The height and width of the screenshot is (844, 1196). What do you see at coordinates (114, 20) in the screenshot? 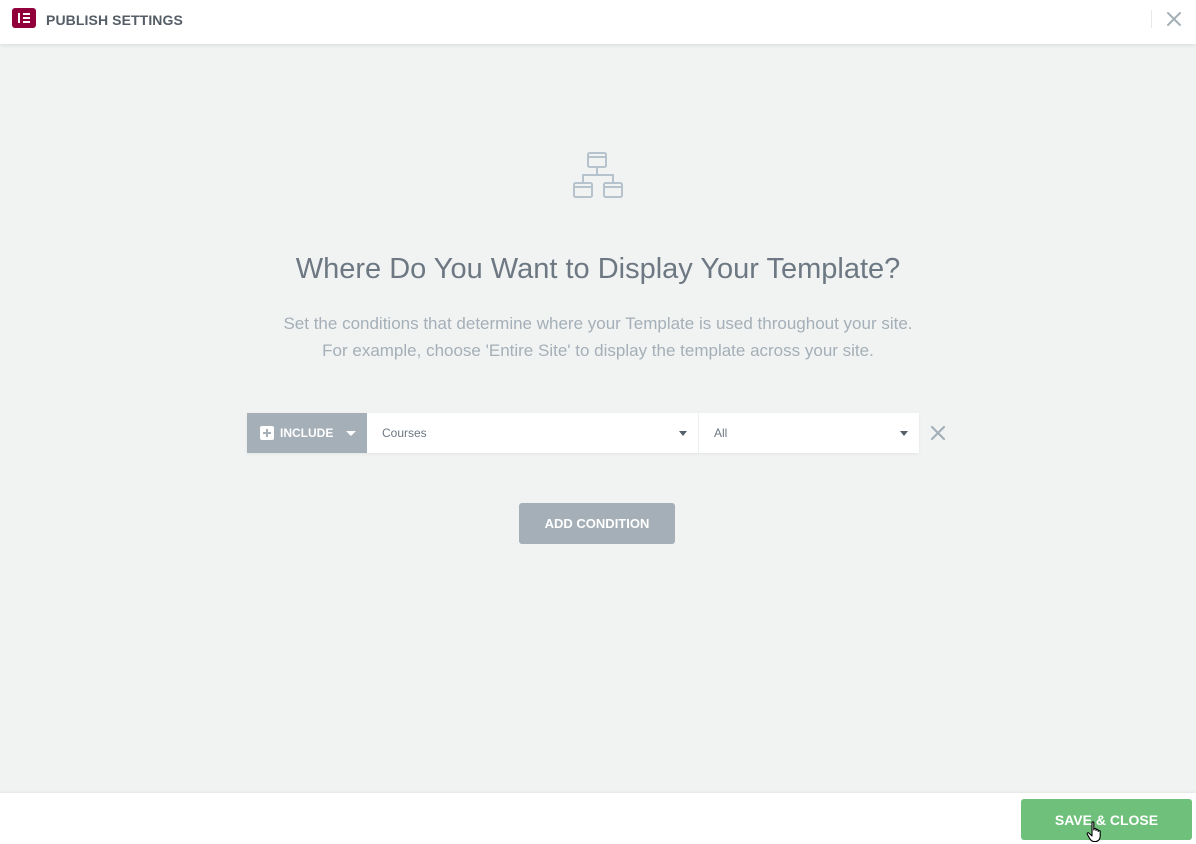
I see `modal-title: PUBLISH SETTINGS` at bounding box center [114, 20].